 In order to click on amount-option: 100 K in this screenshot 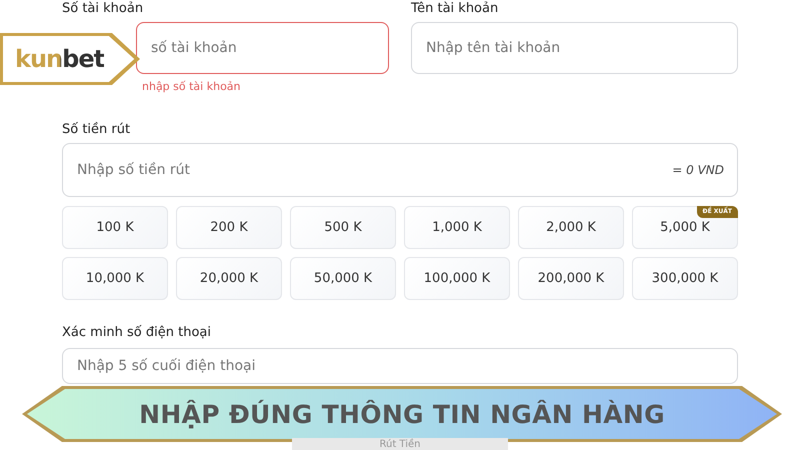, I will do `click(115, 227)`.